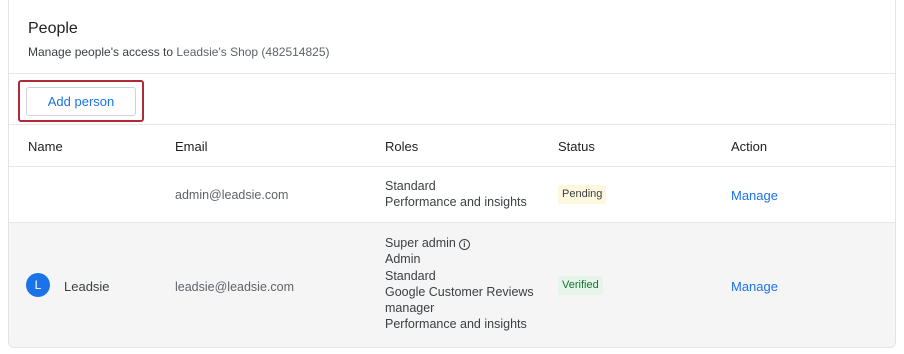 This screenshot has width=904, height=354. I want to click on person-email: leadsie@leadsie.com, so click(235, 287).